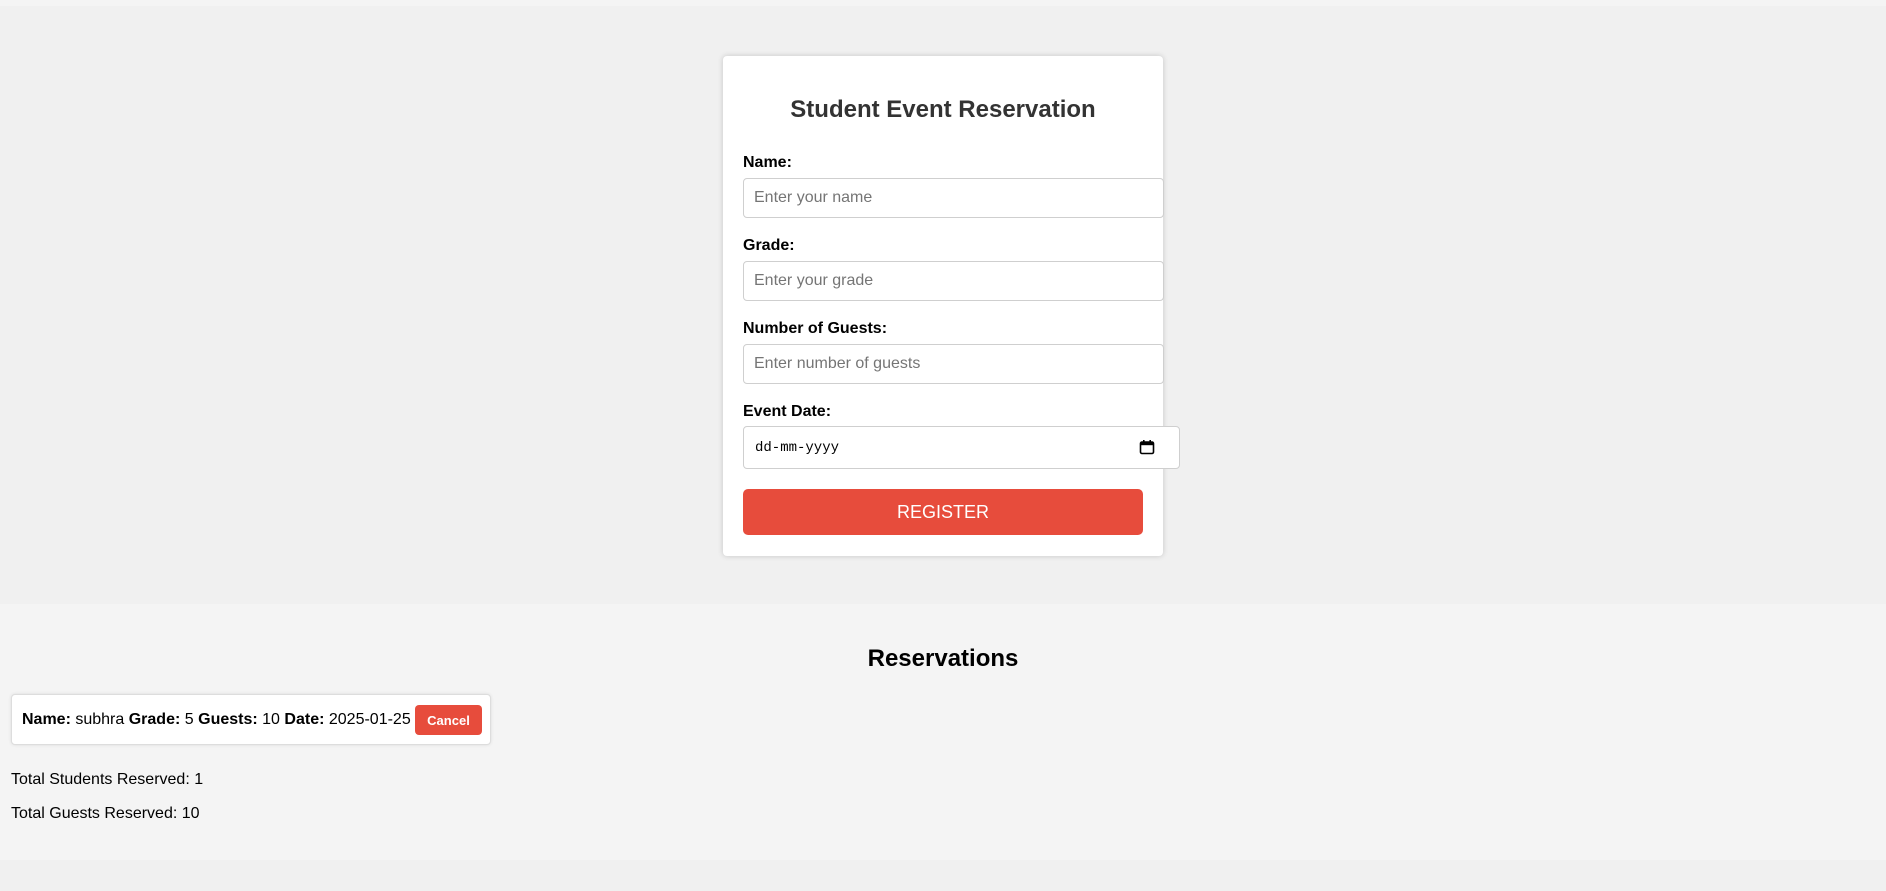 The width and height of the screenshot is (1886, 891). What do you see at coordinates (943, 109) in the screenshot?
I see `form-title: Student Event Reservation` at bounding box center [943, 109].